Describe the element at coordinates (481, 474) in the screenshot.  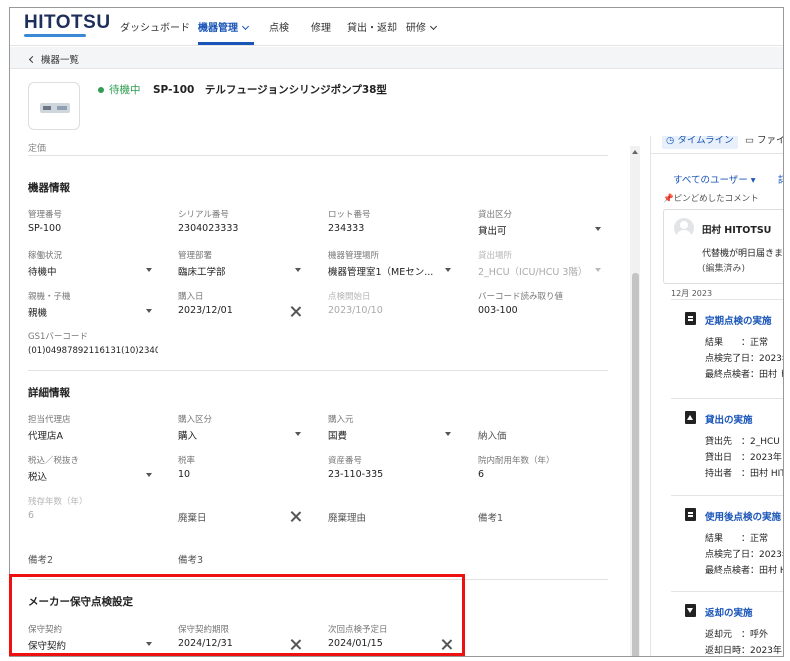
I see `durable-years-input: 6` at that location.